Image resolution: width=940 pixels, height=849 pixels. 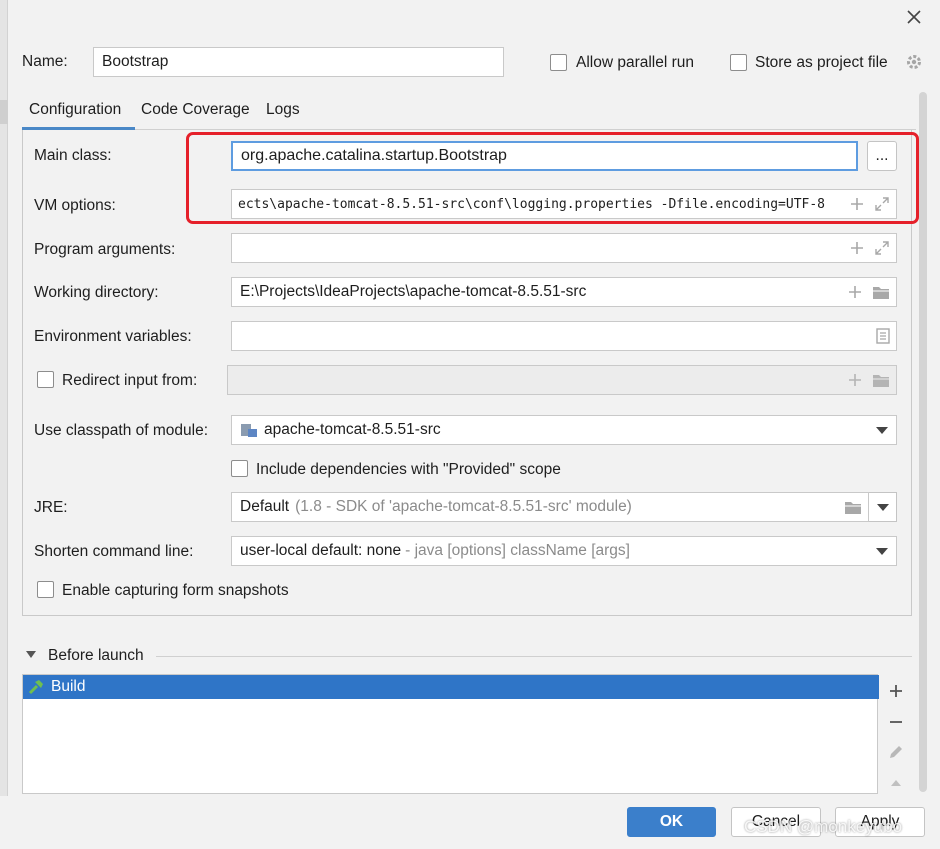 I want to click on hammer-icon, so click(x=35, y=687).